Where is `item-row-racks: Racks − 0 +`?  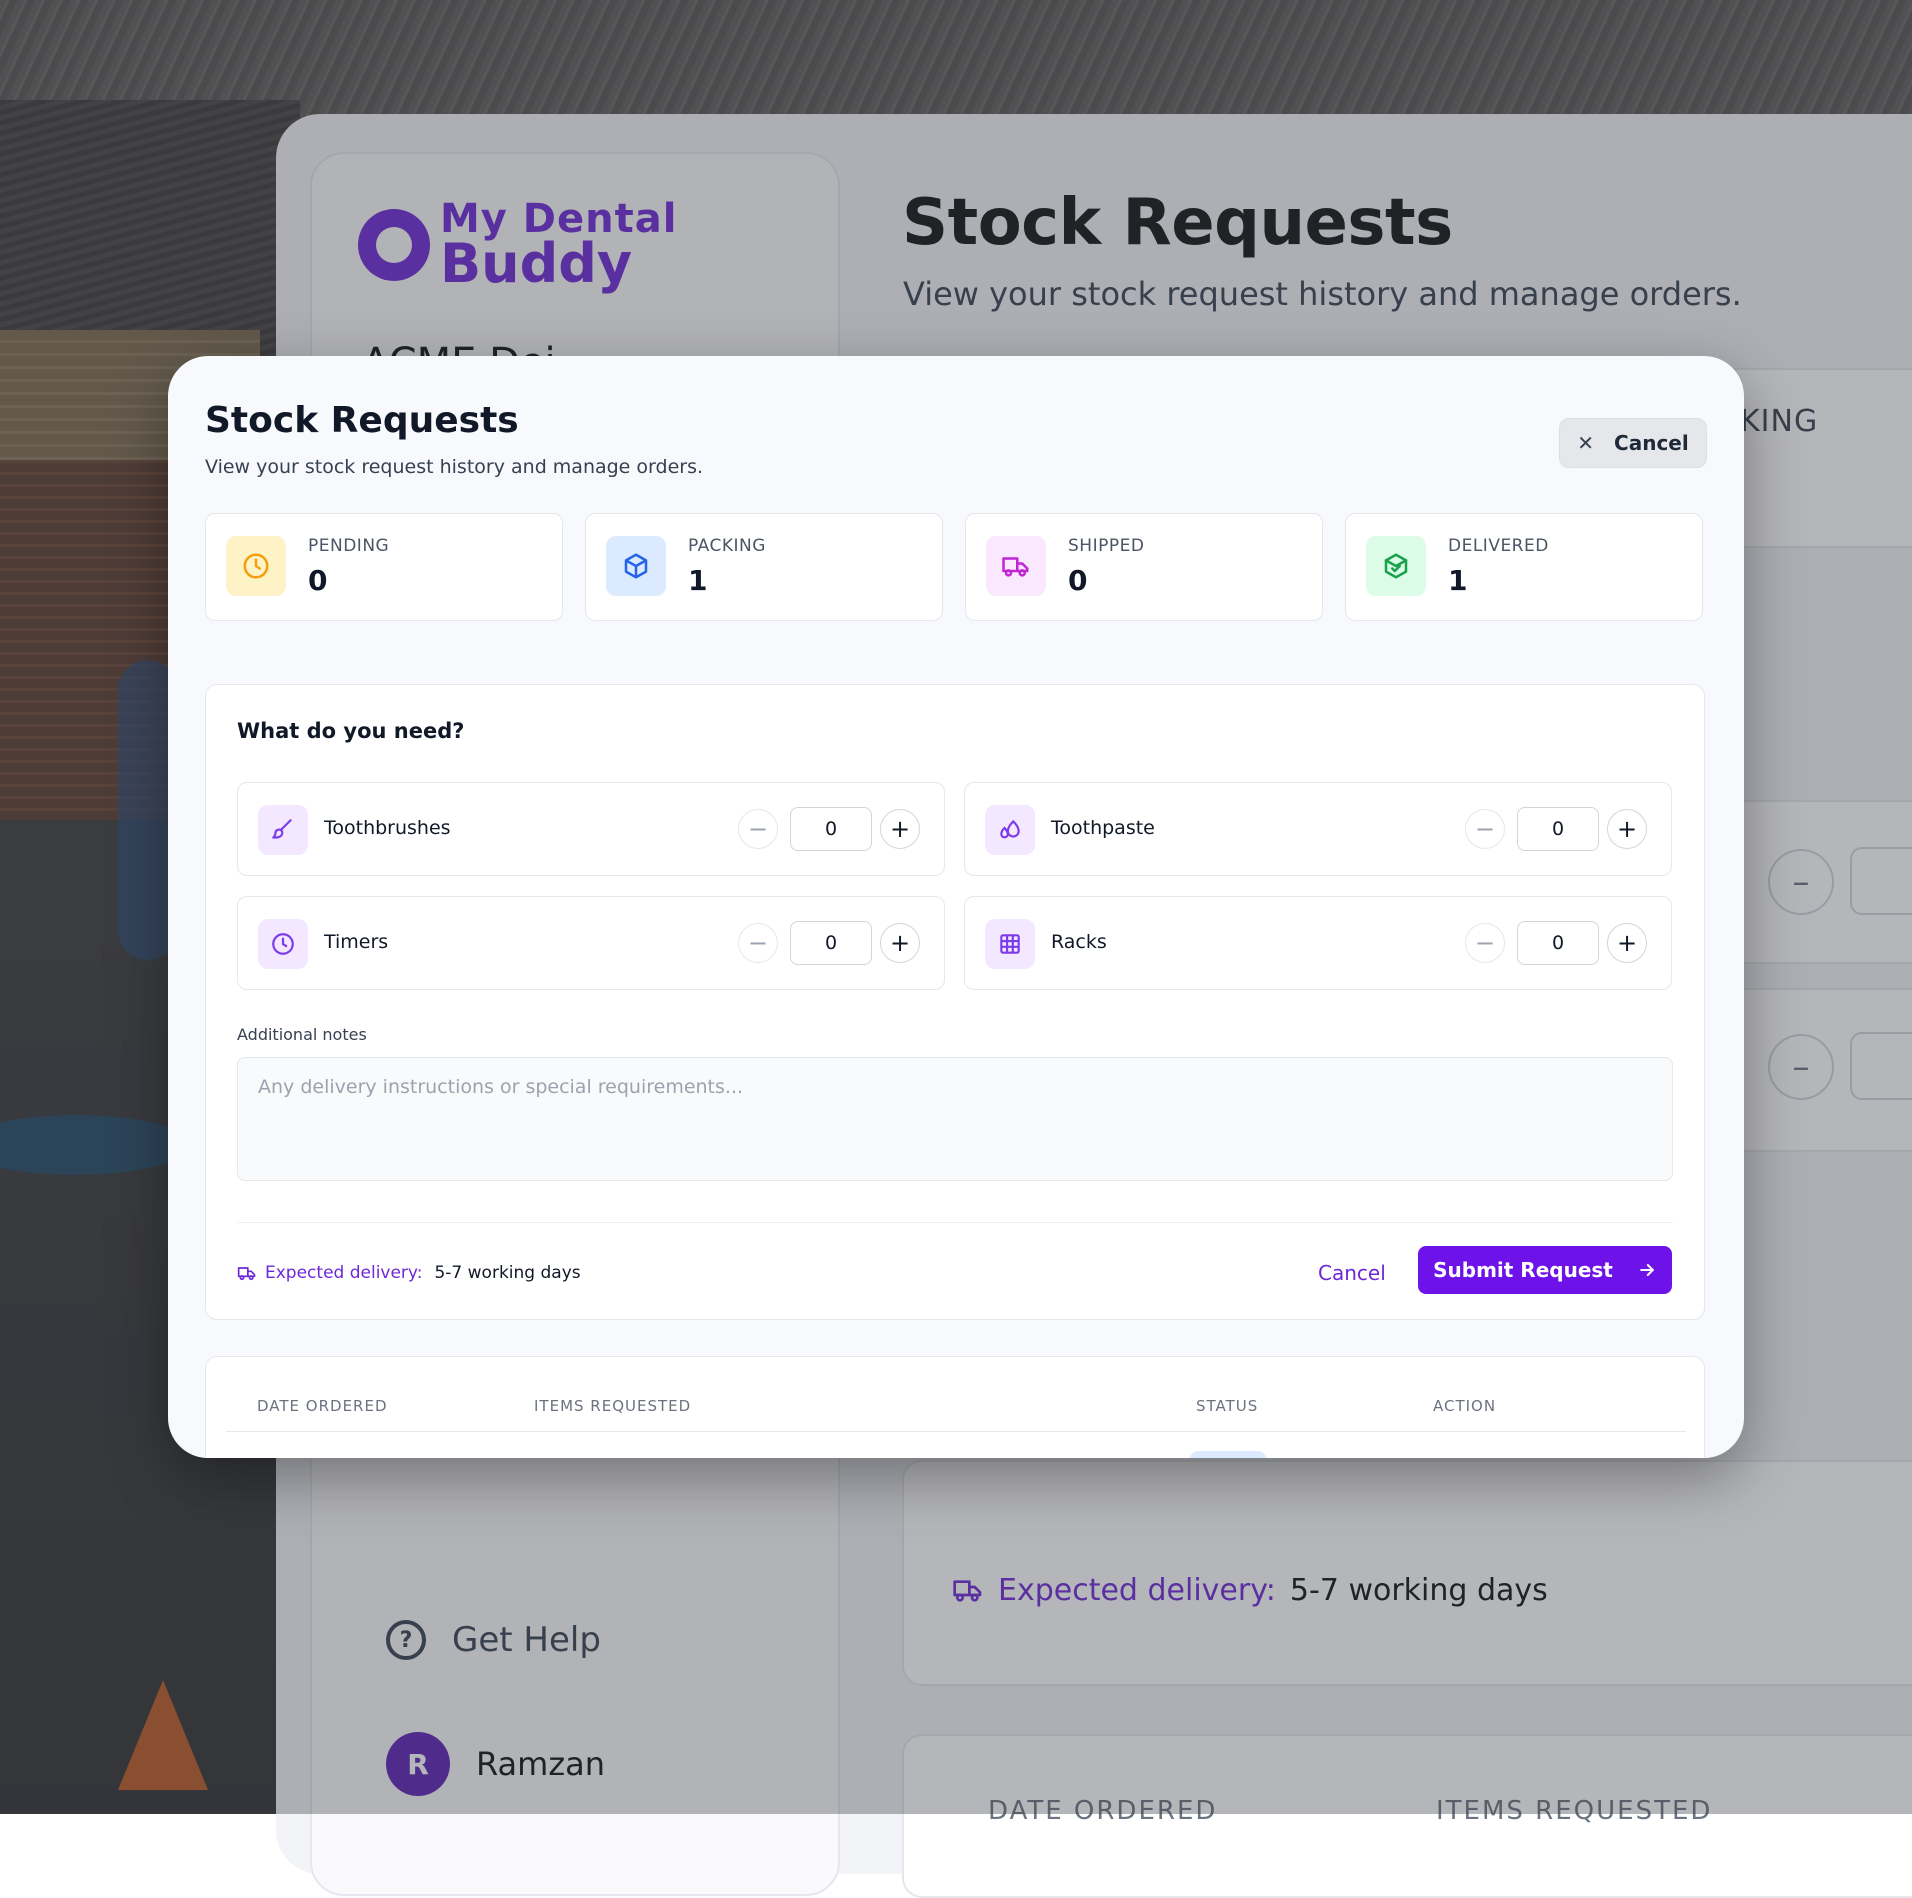
item-row-racks: Racks − 0 + is located at coordinates (1318, 943).